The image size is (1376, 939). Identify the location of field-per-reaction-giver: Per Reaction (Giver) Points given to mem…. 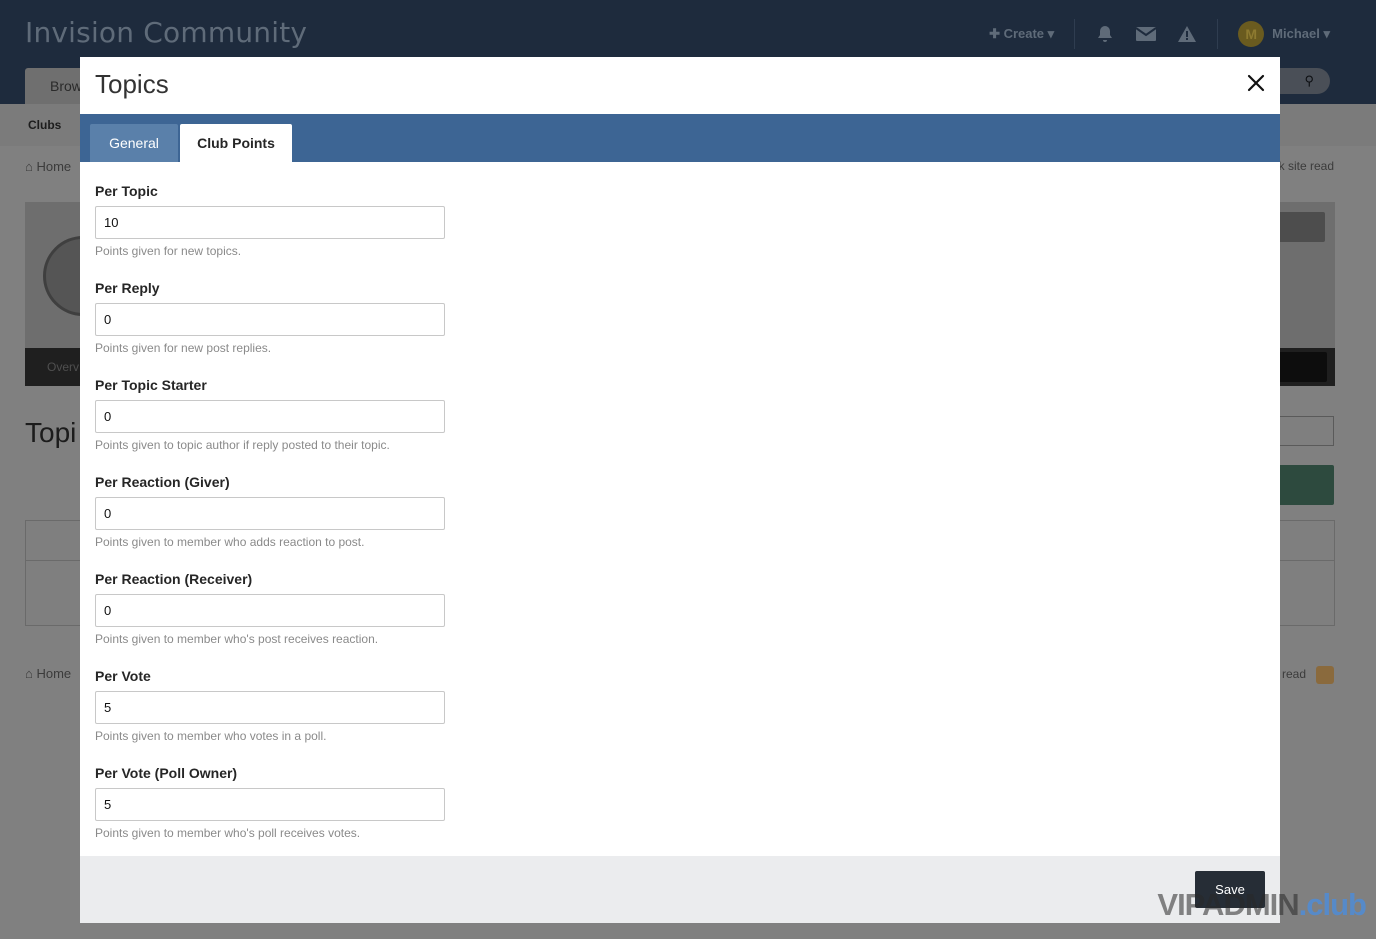
(295, 511).